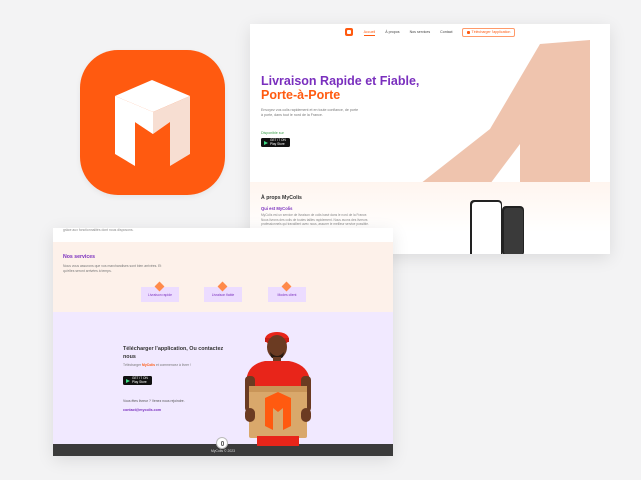 This screenshot has height=480, width=641. What do you see at coordinates (222, 443) in the screenshot?
I see `scroll-indicator-icon` at bounding box center [222, 443].